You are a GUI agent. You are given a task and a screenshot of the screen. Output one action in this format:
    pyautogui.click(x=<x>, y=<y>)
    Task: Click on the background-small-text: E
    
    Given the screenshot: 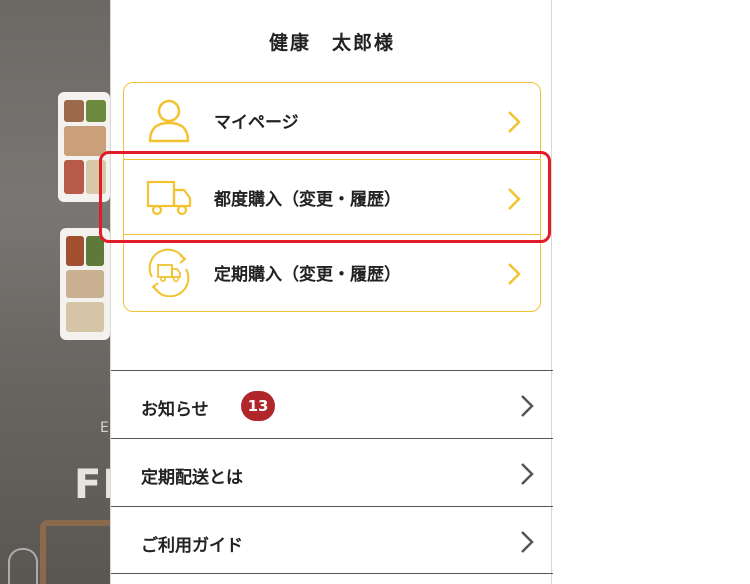 What is the action you would take?
    pyautogui.click(x=104, y=428)
    